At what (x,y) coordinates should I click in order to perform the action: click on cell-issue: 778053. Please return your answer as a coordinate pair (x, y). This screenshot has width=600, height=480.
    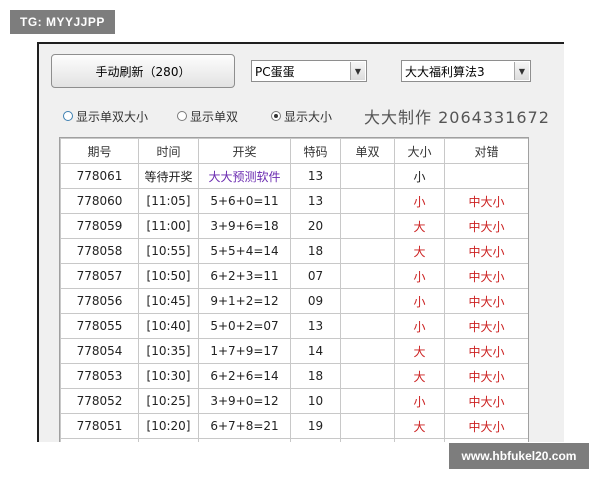
    Looking at the image, I should click on (99, 376).